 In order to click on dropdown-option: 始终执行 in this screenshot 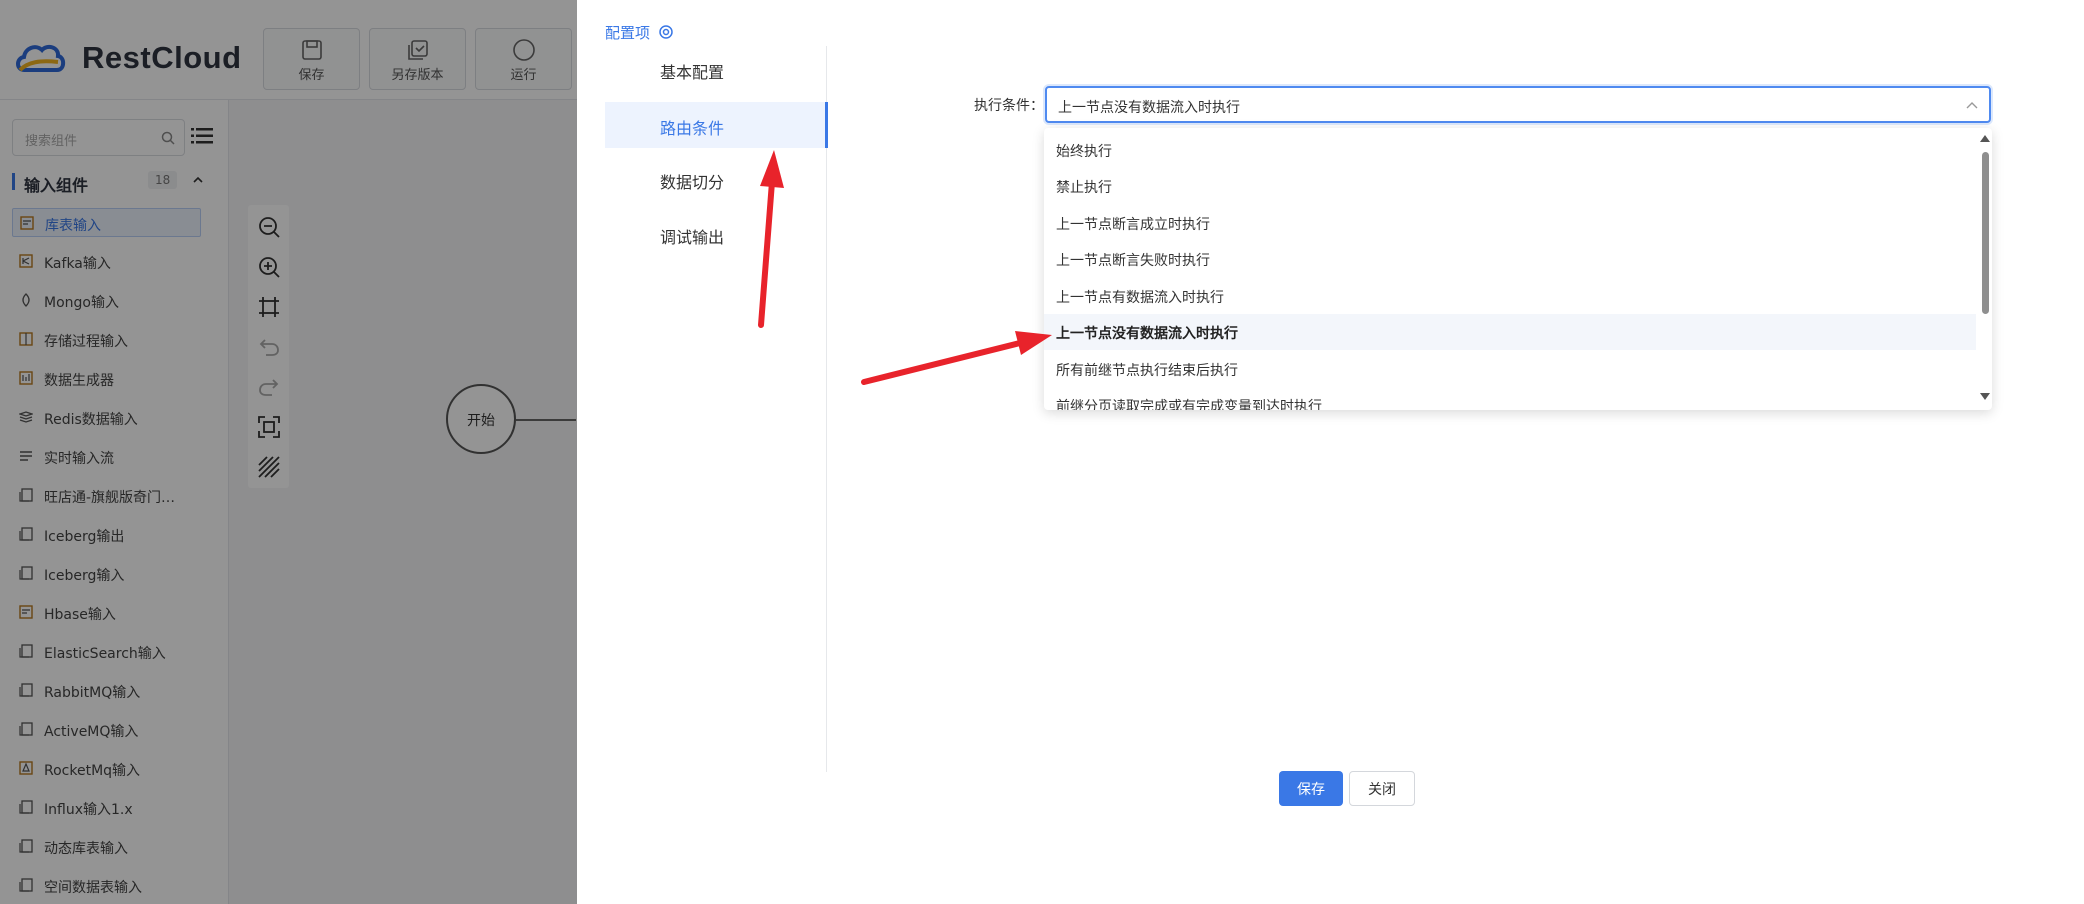, I will do `click(1510, 150)`.